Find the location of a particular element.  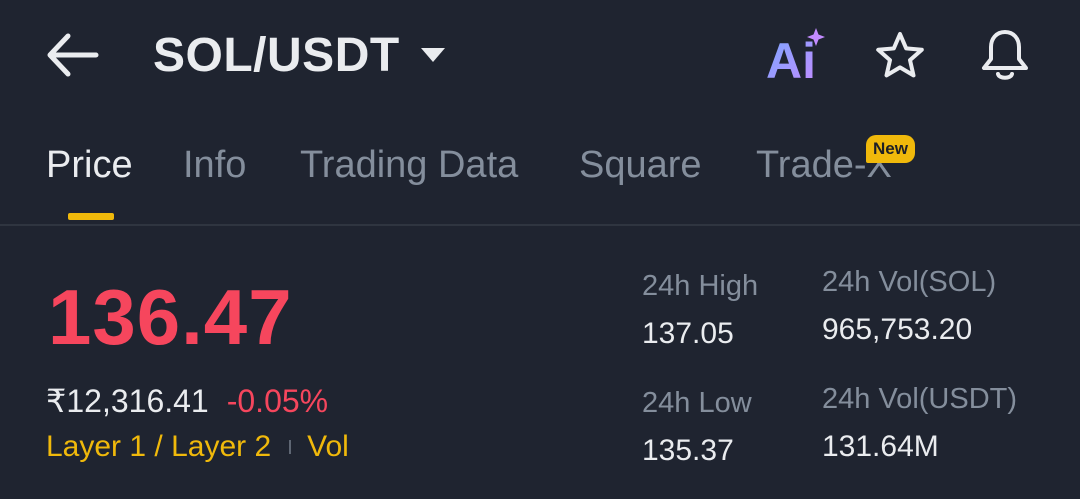

stat-vol-quote-label: 24h Vol(USDT) is located at coordinates (920, 399).